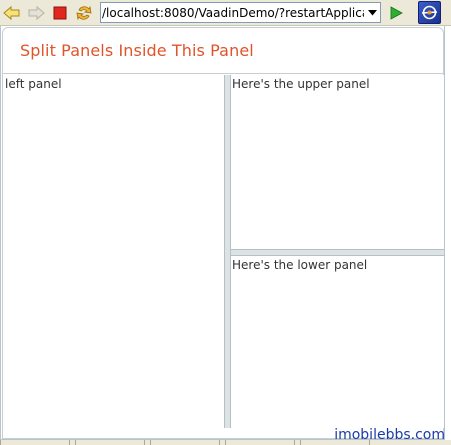  I want to click on forward-arrow-icon, so click(36, 13).